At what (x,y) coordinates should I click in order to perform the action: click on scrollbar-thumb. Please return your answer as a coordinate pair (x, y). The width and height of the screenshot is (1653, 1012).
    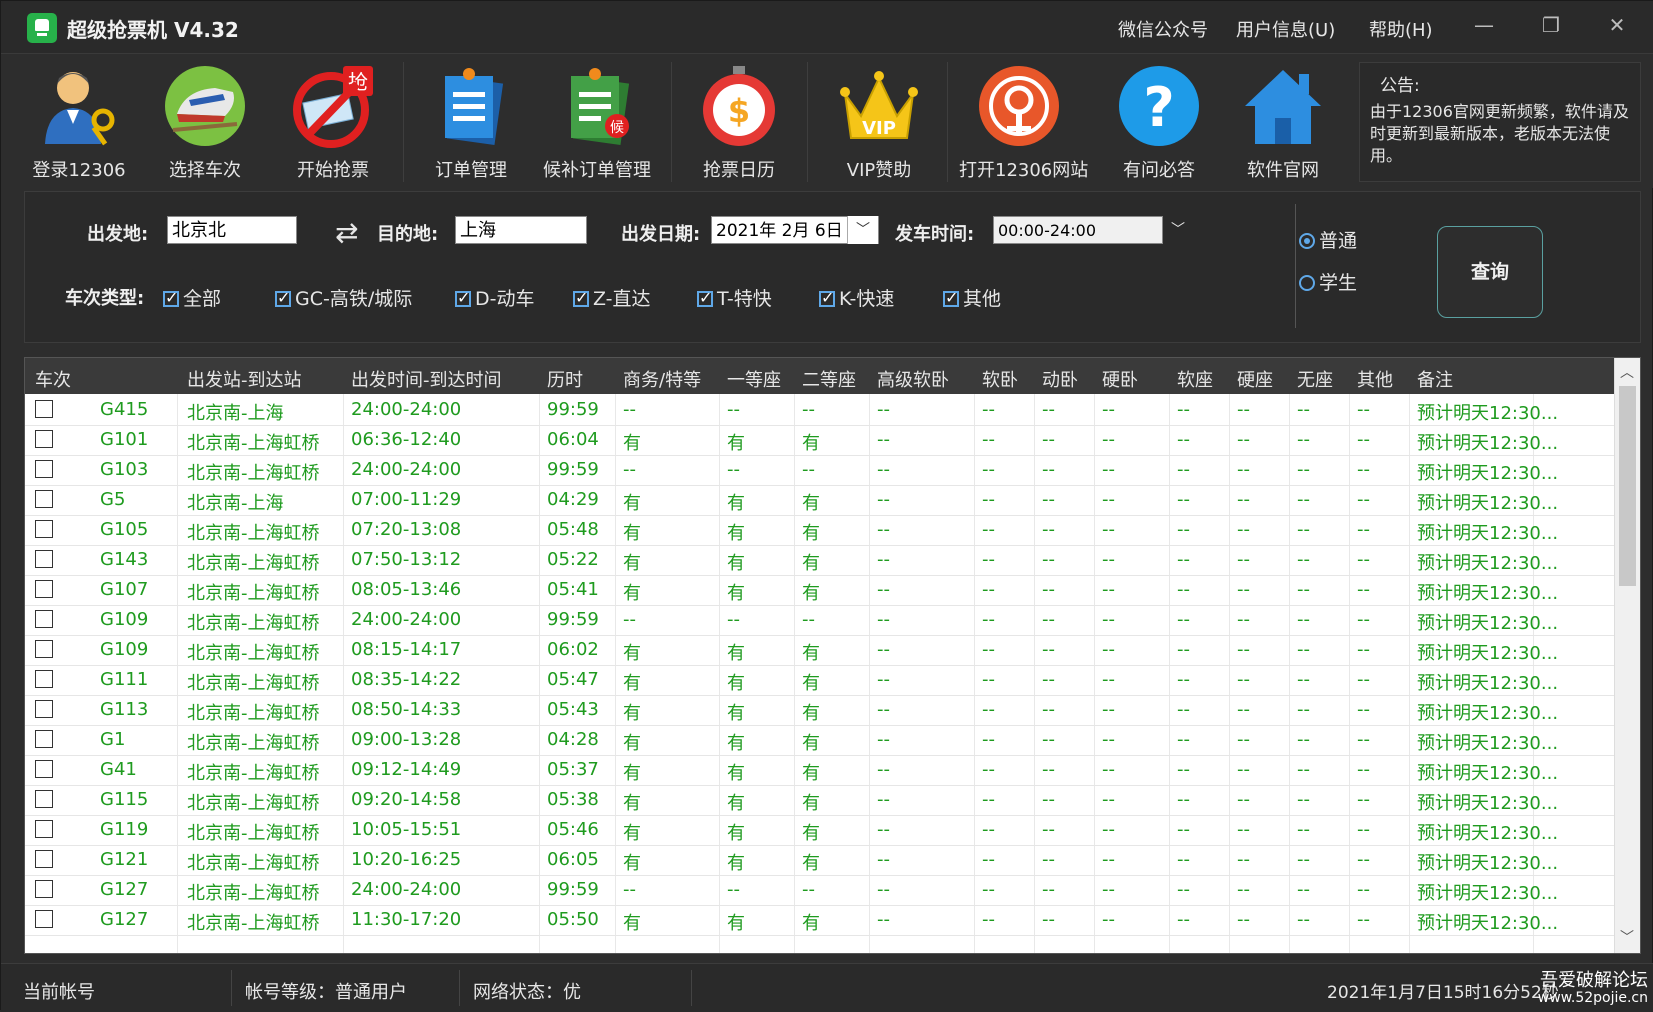
    Looking at the image, I should click on (1627, 486).